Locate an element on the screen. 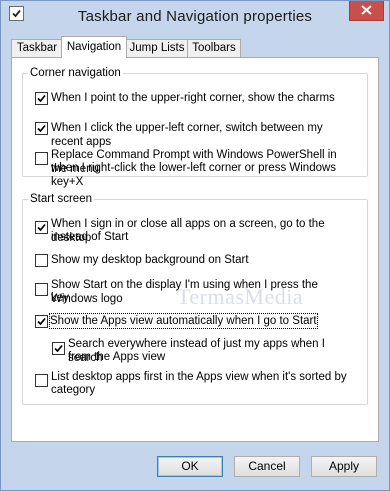  title-bar: Taskbar and Navigation properties is located at coordinates (195, 18).